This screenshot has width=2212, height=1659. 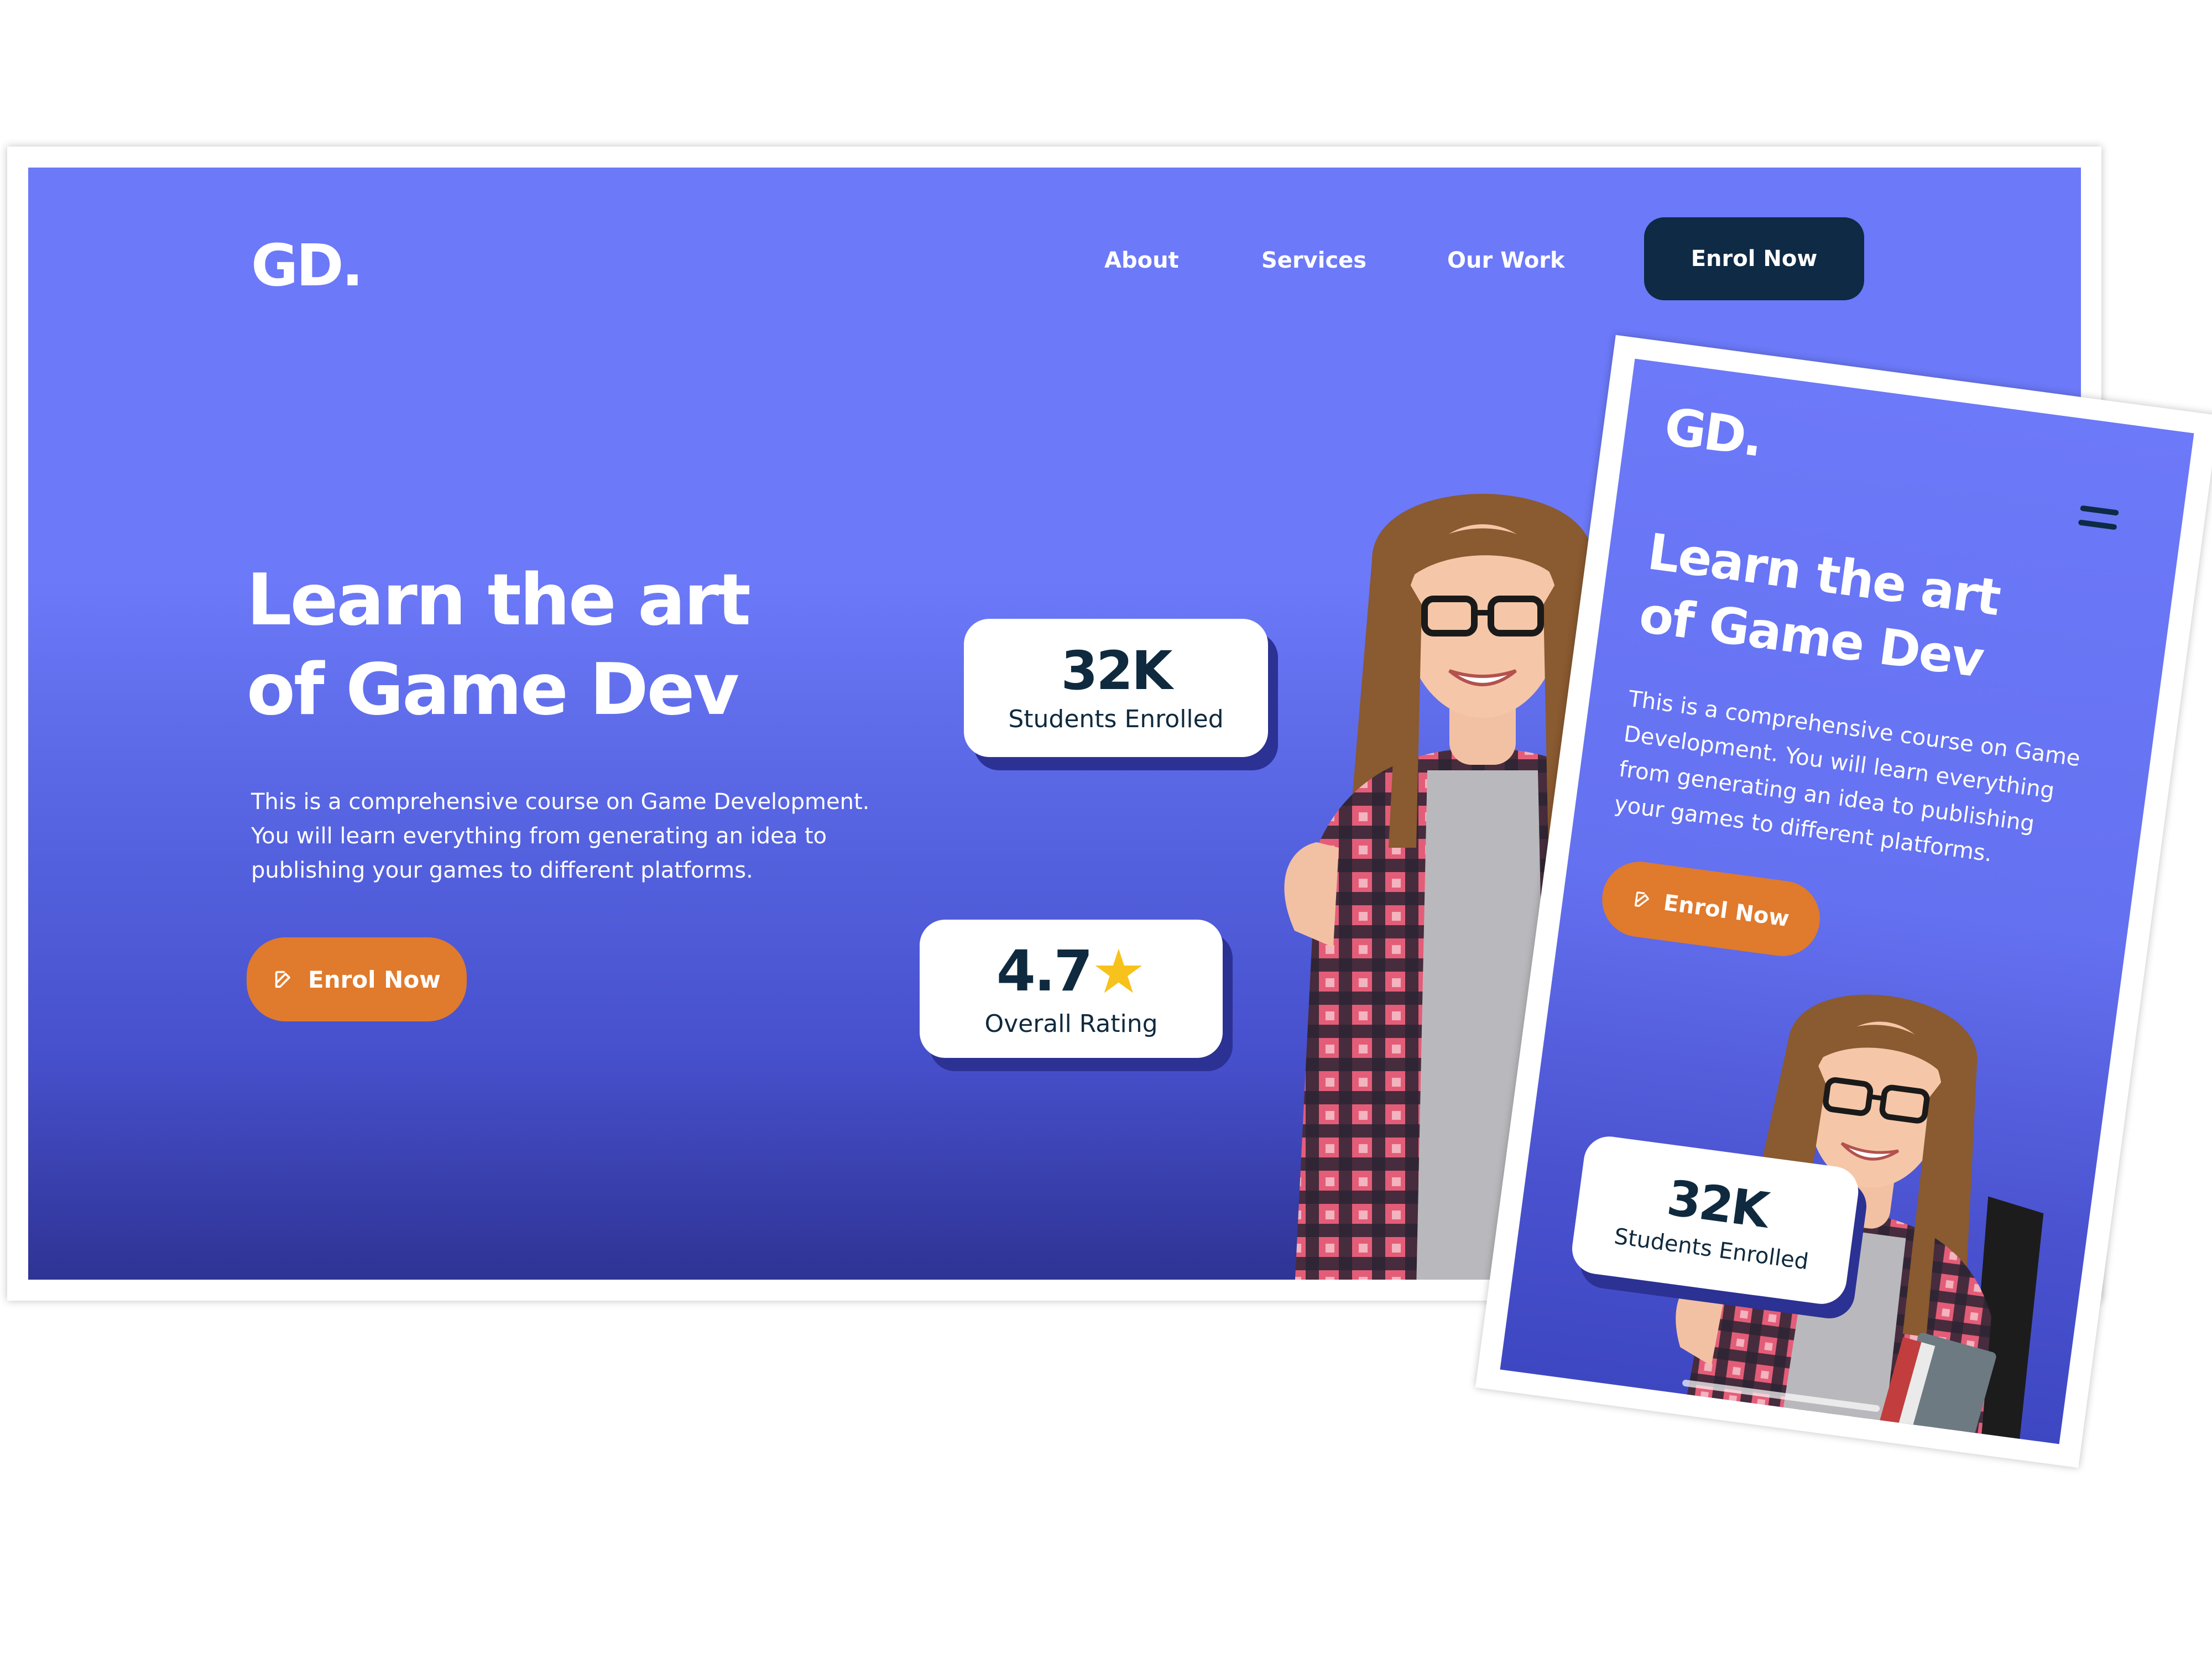 What do you see at coordinates (1117, 671) in the screenshot?
I see `students-enrolled-value: 32K` at bounding box center [1117, 671].